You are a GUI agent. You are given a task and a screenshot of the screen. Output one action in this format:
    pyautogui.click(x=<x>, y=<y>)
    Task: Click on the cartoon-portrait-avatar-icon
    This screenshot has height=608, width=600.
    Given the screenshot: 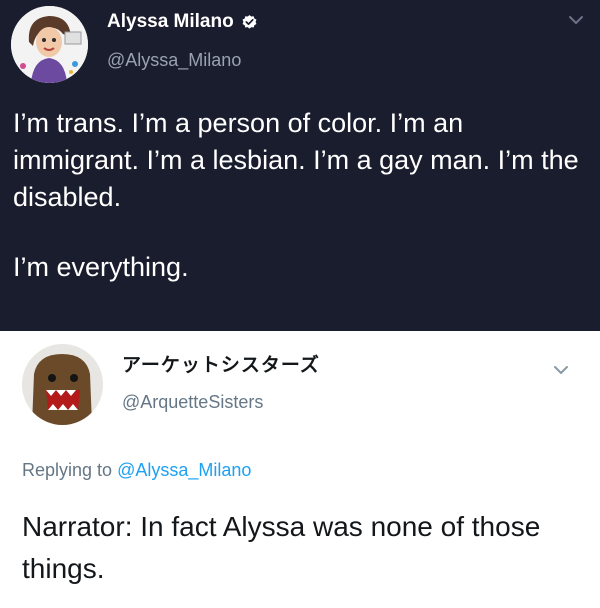 What is the action you would take?
    pyautogui.click(x=49, y=44)
    